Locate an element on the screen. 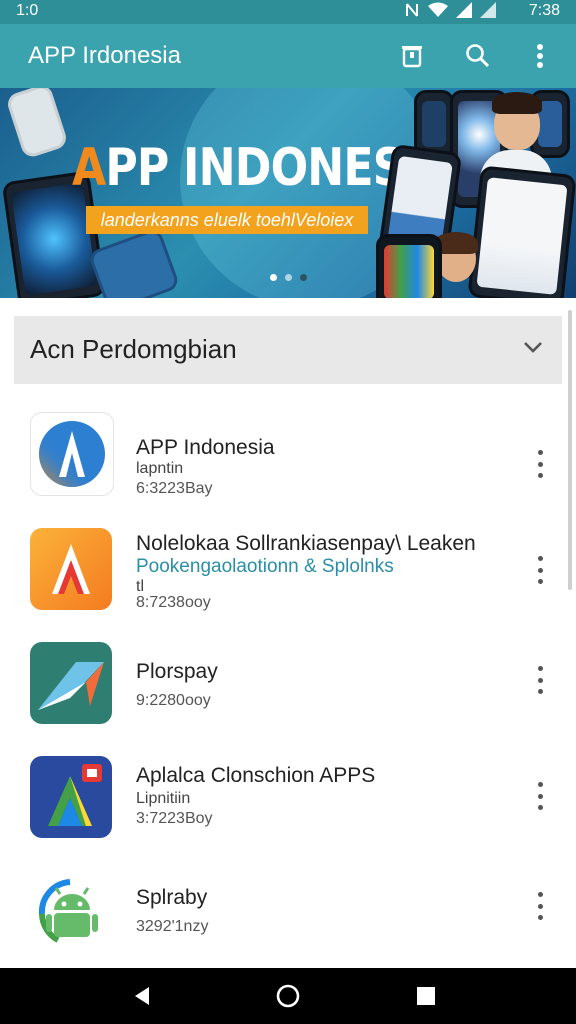 Image resolution: width=576 pixels, height=1024 pixels. search-button is located at coordinates (478, 56).